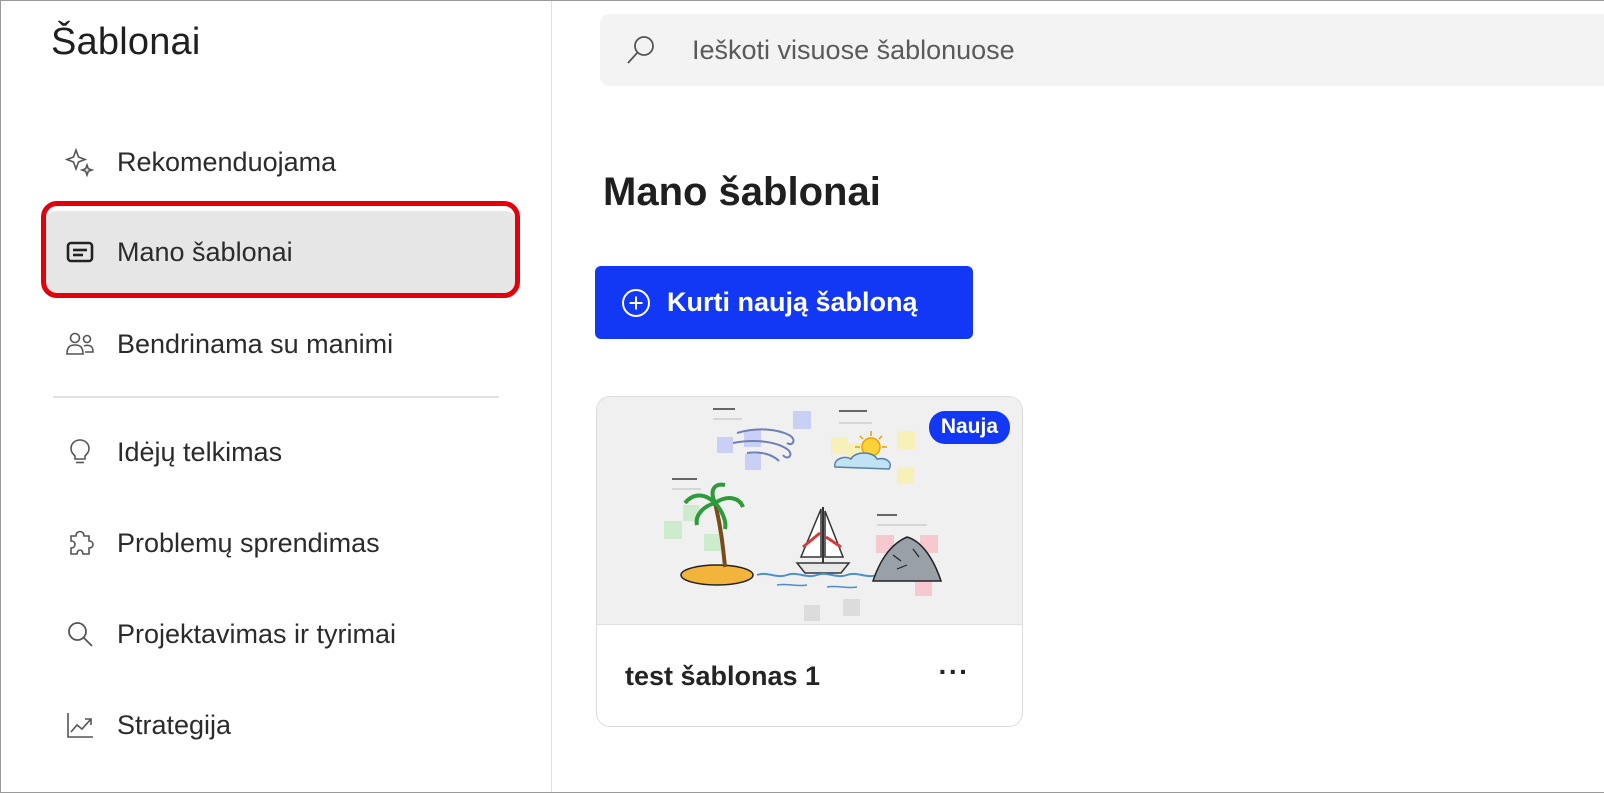  I want to click on sidebar-item-shared-with-me: Bendrinama su manimi, so click(281, 344).